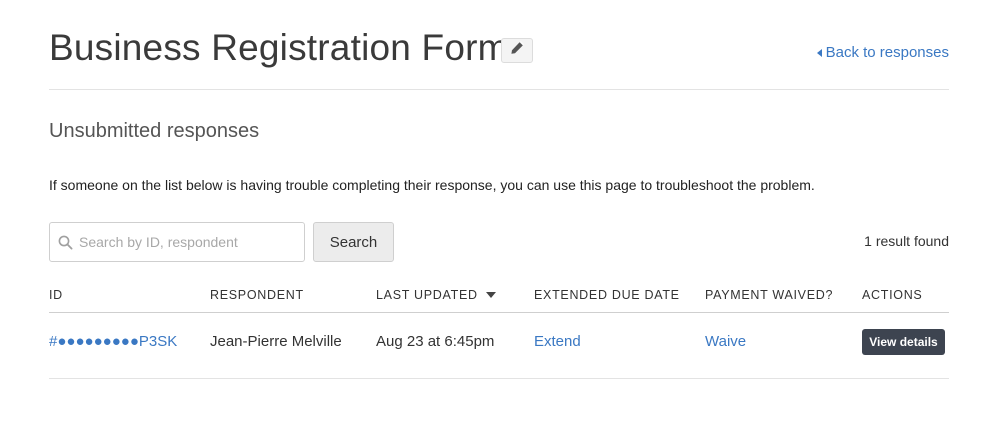 This screenshot has height=445, width=997. I want to click on extend-link: Extend, so click(557, 341).